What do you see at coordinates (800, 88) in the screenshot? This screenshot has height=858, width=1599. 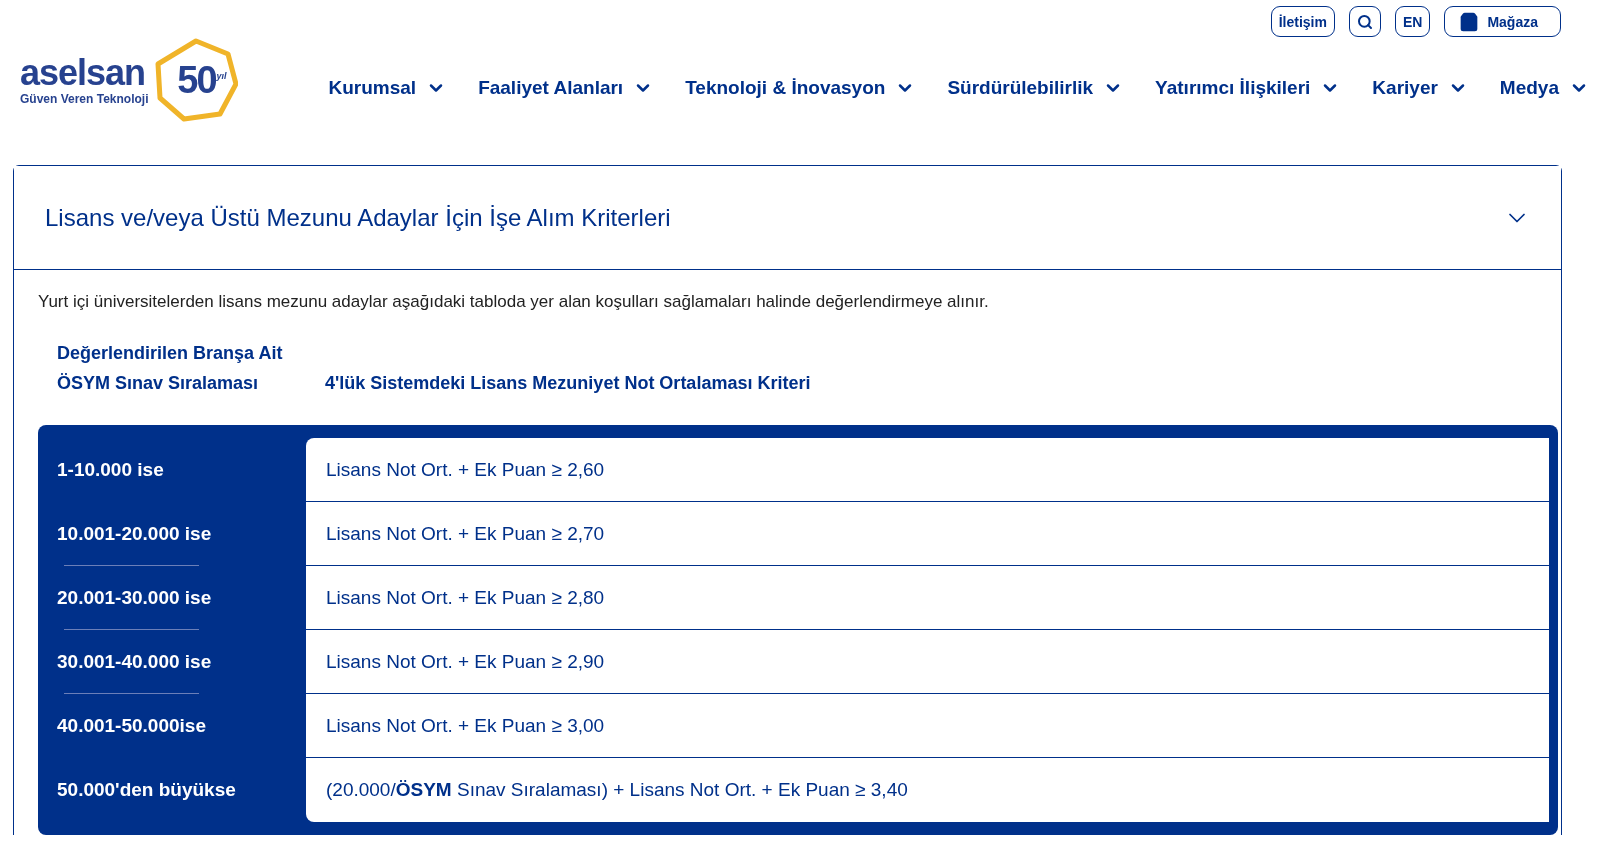 I see `nav-menu-item: Teknoloji & İnovasyon` at bounding box center [800, 88].